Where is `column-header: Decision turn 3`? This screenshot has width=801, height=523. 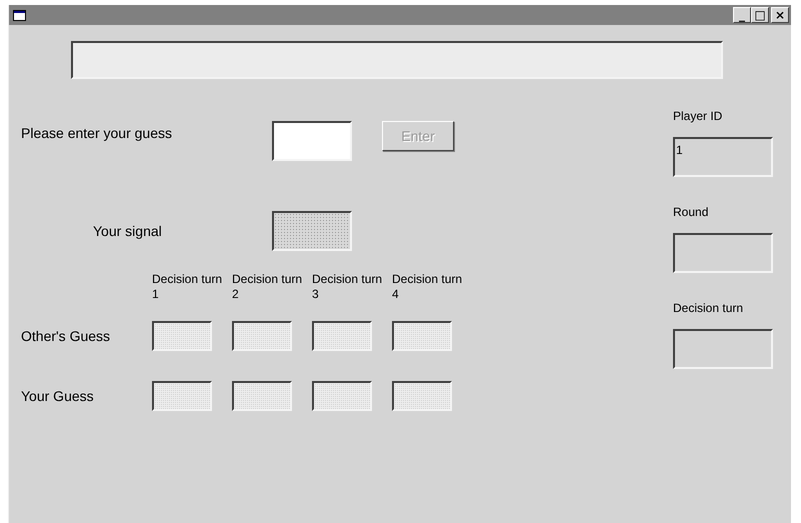 column-header: Decision turn 3 is located at coordinates (348, 287).